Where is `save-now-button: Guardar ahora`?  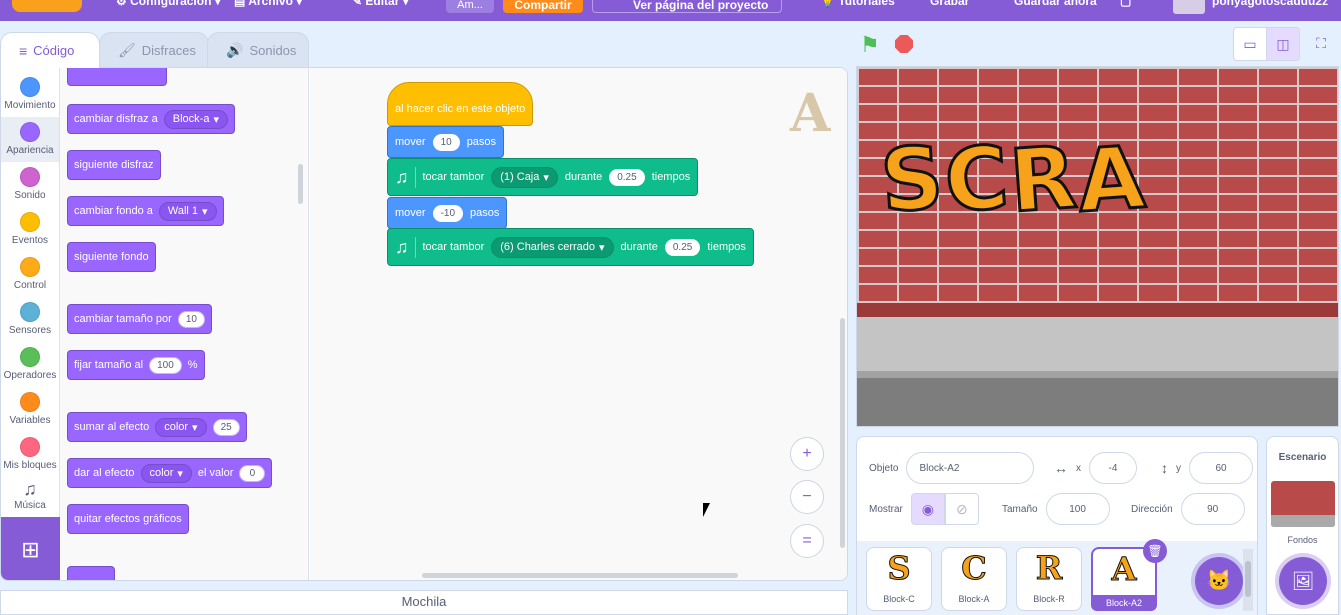
save-now-button: Guardar ahora is located at coordinates (1055, 4).